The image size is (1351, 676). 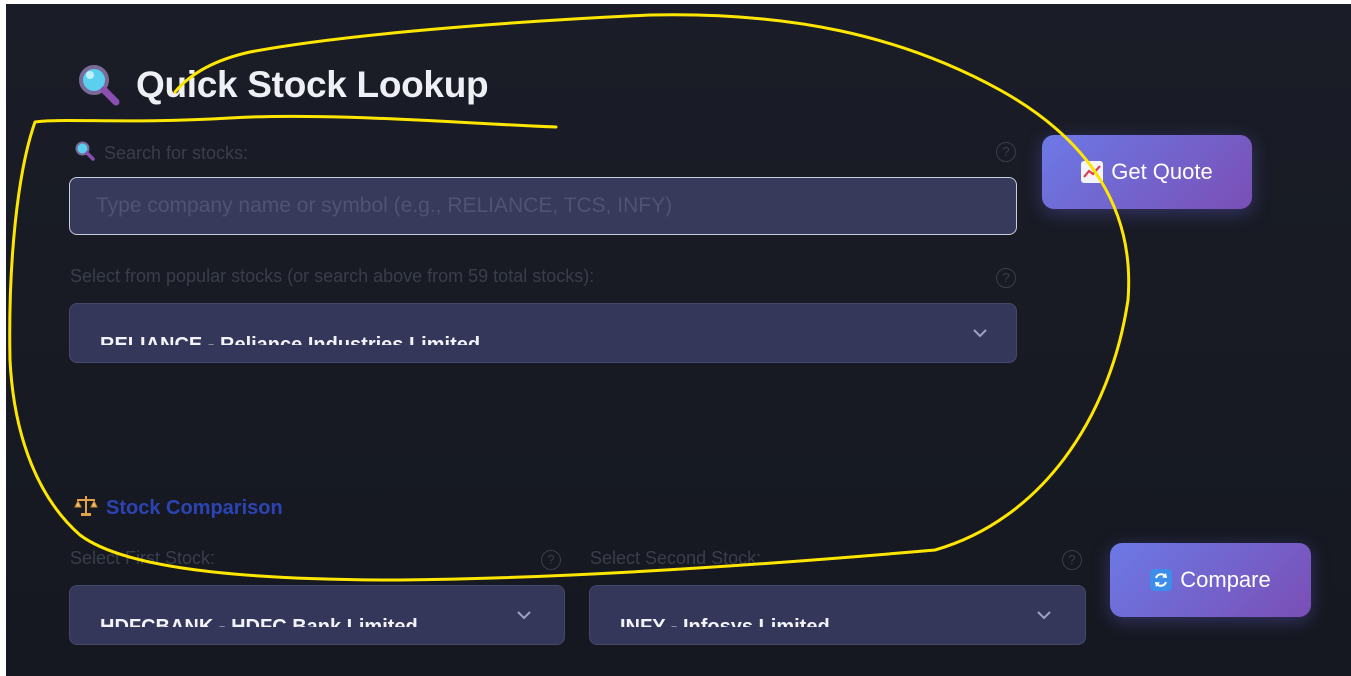 I want to click on first-stock-label: Select First Stock:, so click(x=142, y=558).